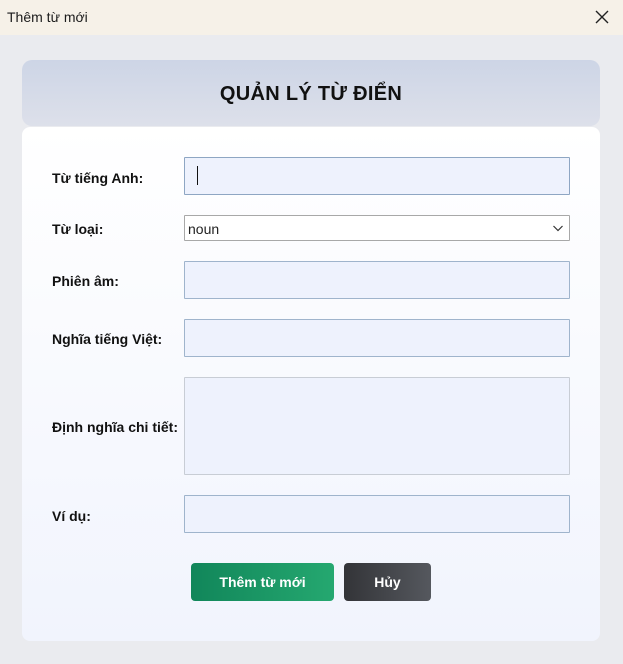 The image size is (623, 664). Describe the element at coordinates (377, 426) in the screenshot. I see `detailed-definition-textarea` at that location.